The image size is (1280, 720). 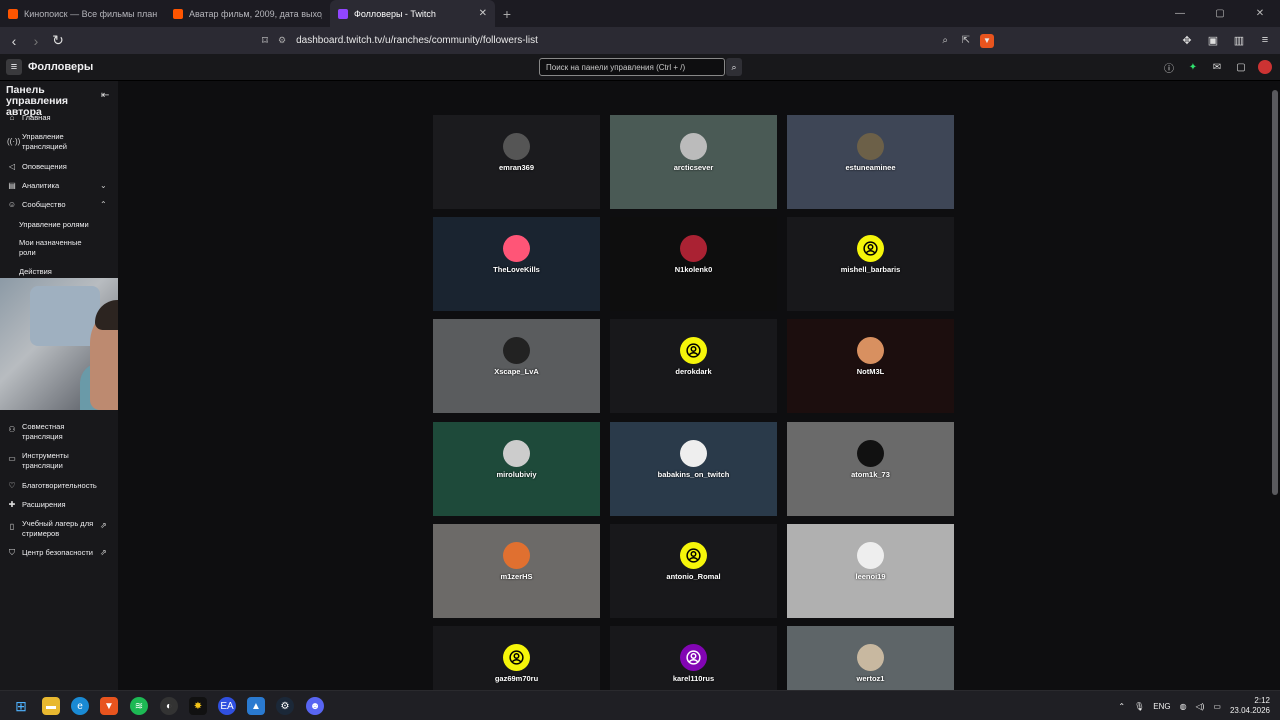 What do you see at coordinates (247, 13) in the screenshot?
I see `browser-tab: Аватар фильм, 2009, дата выхода тр` at bounding box center [247, 13].